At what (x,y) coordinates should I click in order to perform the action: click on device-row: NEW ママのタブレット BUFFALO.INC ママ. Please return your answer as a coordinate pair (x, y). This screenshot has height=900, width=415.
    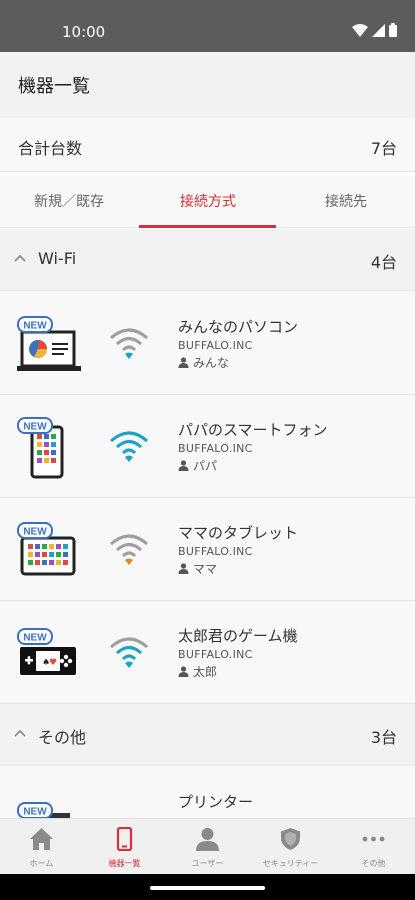
    Looking at the image, I should click on (207, 549).